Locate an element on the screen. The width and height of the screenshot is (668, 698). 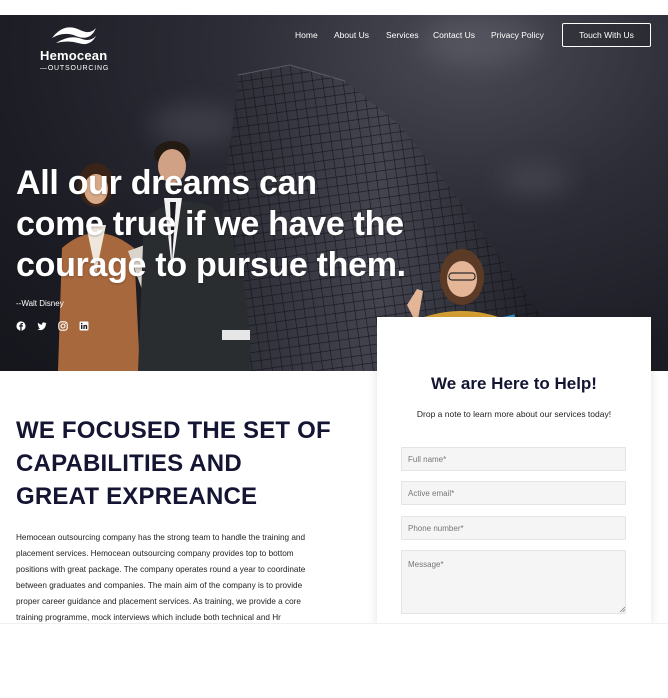
quote-author: --Walt Disney is located at coordinates (40, 303).